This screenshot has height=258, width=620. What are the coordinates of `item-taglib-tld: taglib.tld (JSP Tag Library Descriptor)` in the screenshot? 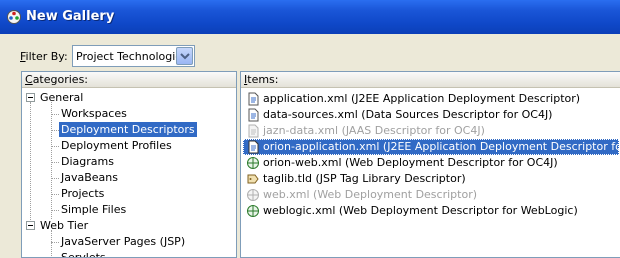 It's located at (431, 179).